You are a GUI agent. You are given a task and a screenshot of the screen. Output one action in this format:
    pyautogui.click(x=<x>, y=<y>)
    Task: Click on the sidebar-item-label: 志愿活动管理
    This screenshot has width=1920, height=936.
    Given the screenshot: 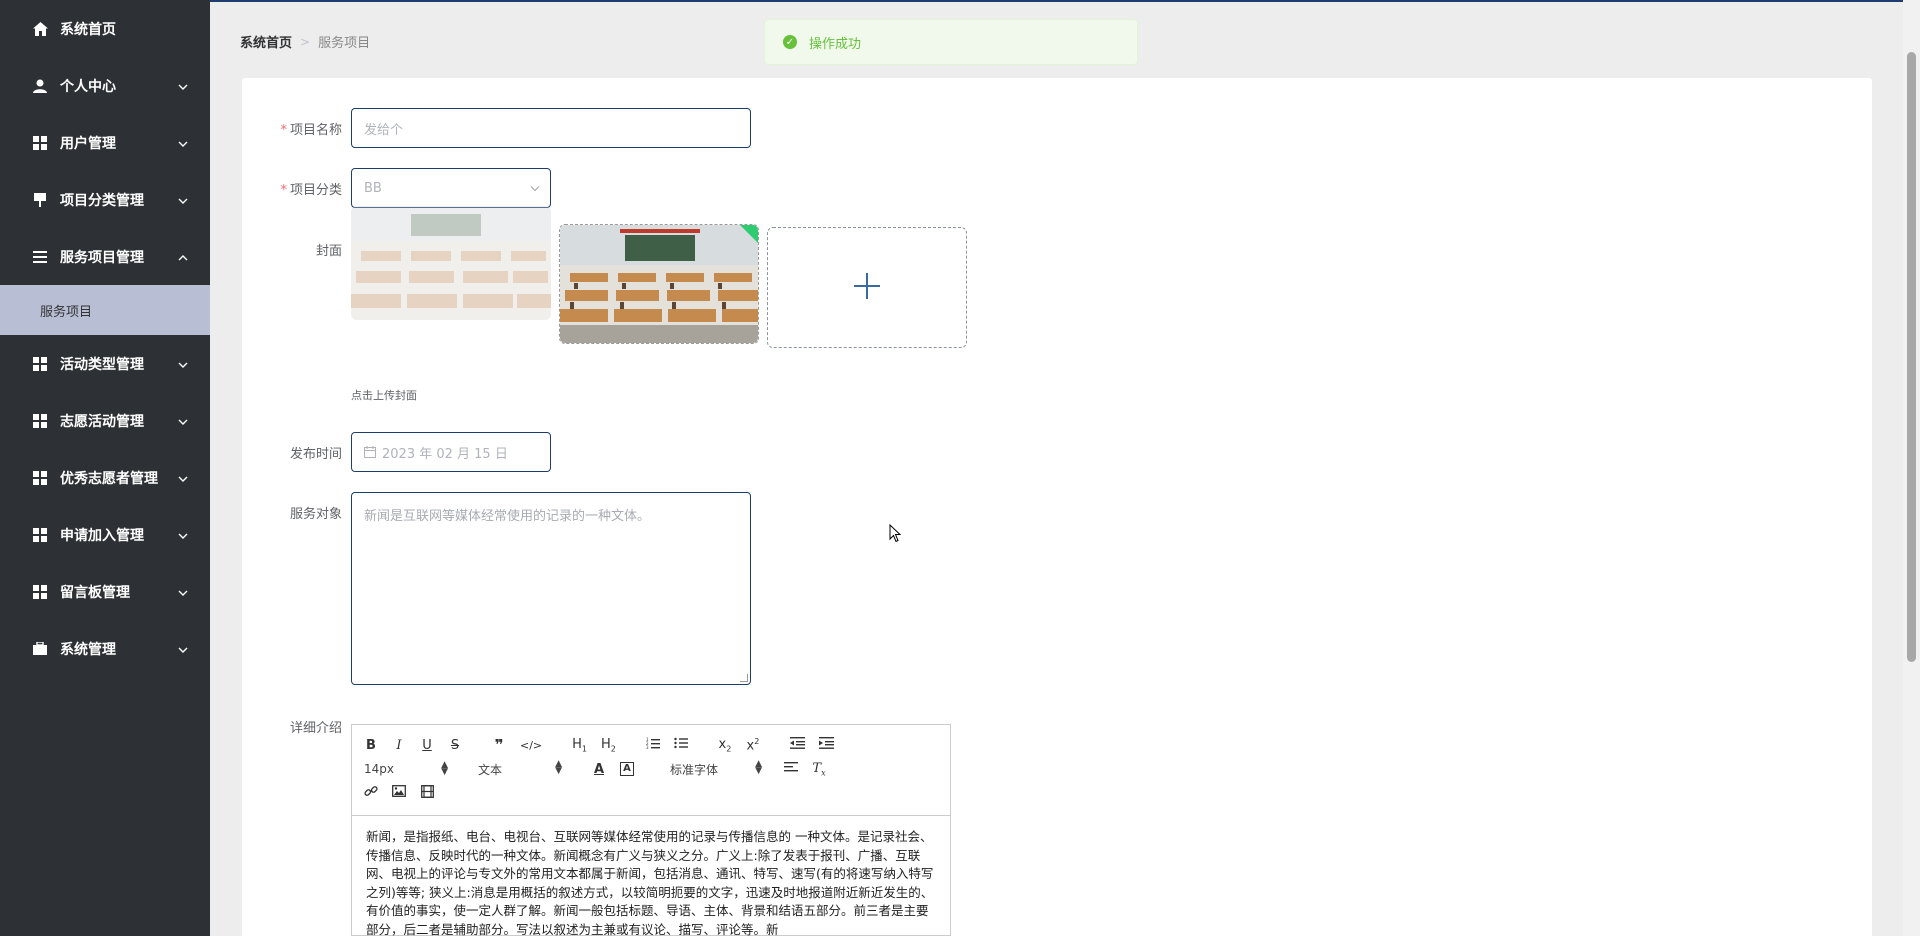 What is the action you would take?
    pyautogui.click(x=102, y=421)
    